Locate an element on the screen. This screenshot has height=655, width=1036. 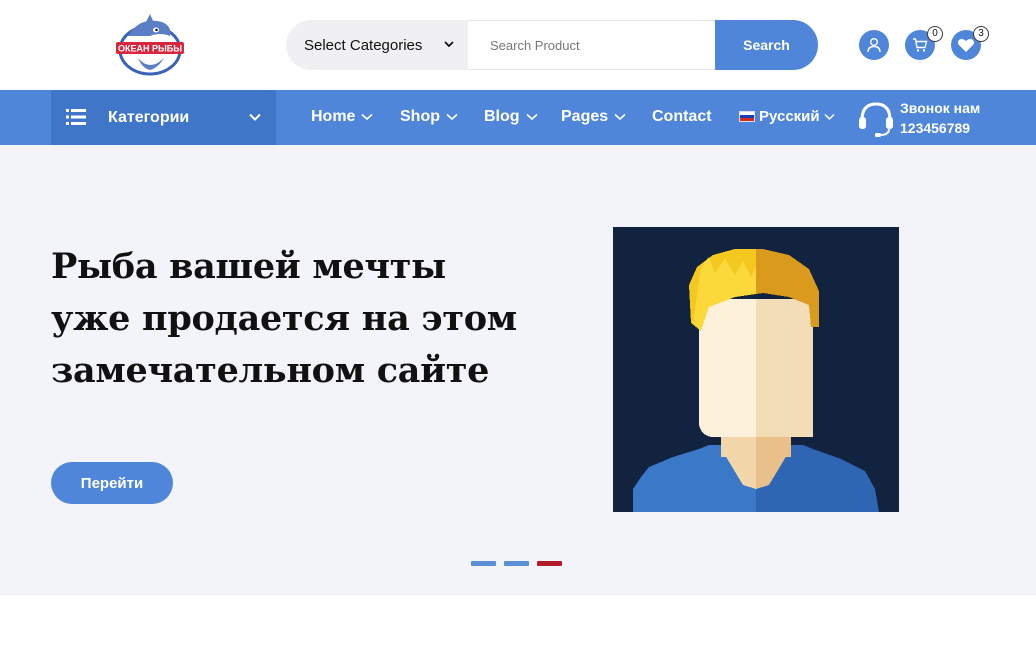
wishlist-count-badge: 3 is located at coordinates (981, 34).